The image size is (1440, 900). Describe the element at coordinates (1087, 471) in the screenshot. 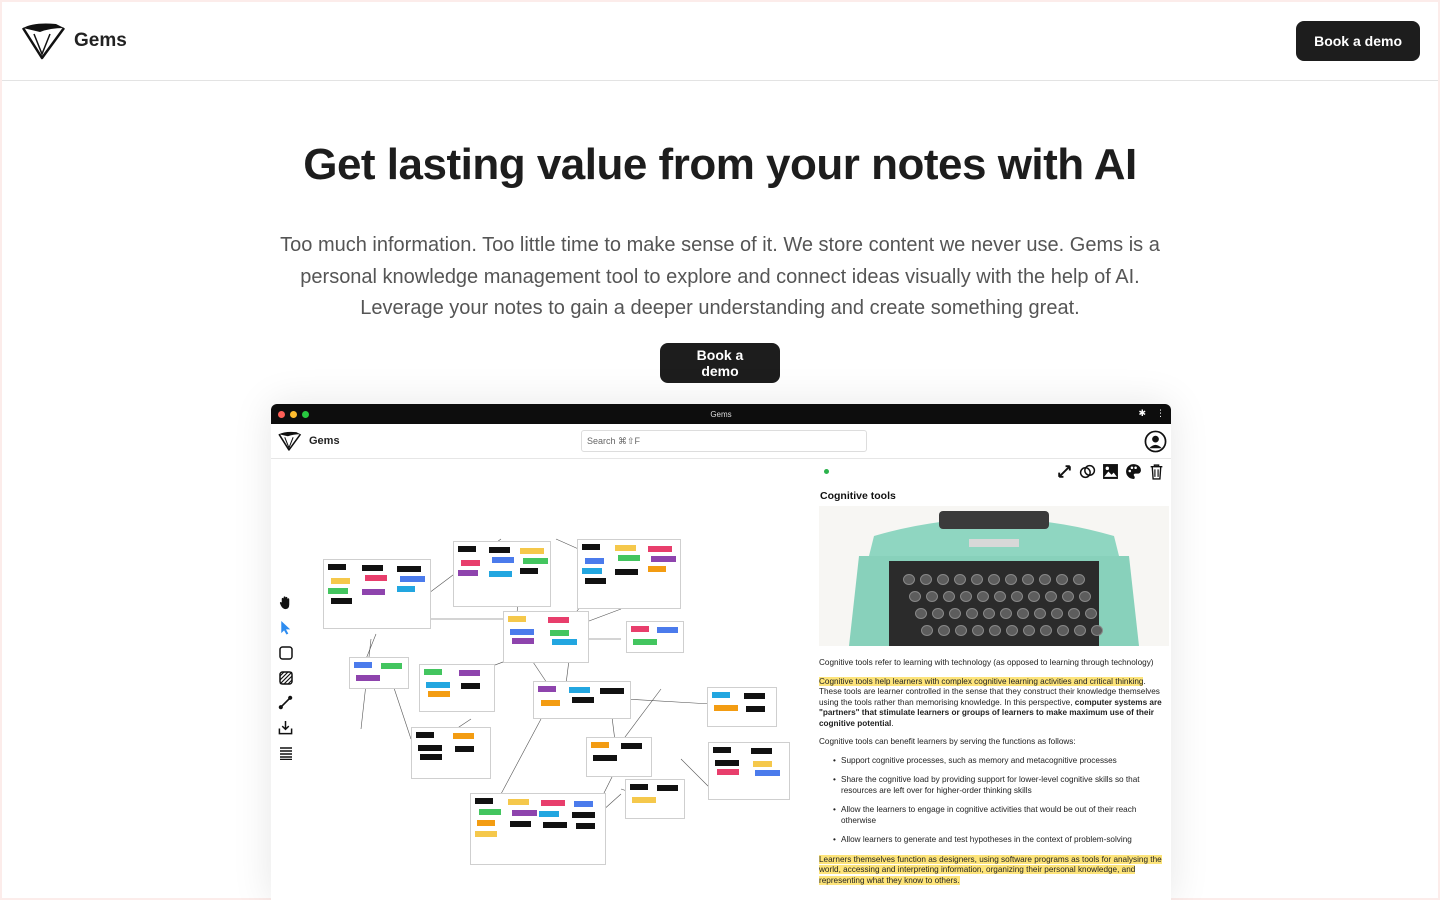

I see `link-circles-icon` at that location.